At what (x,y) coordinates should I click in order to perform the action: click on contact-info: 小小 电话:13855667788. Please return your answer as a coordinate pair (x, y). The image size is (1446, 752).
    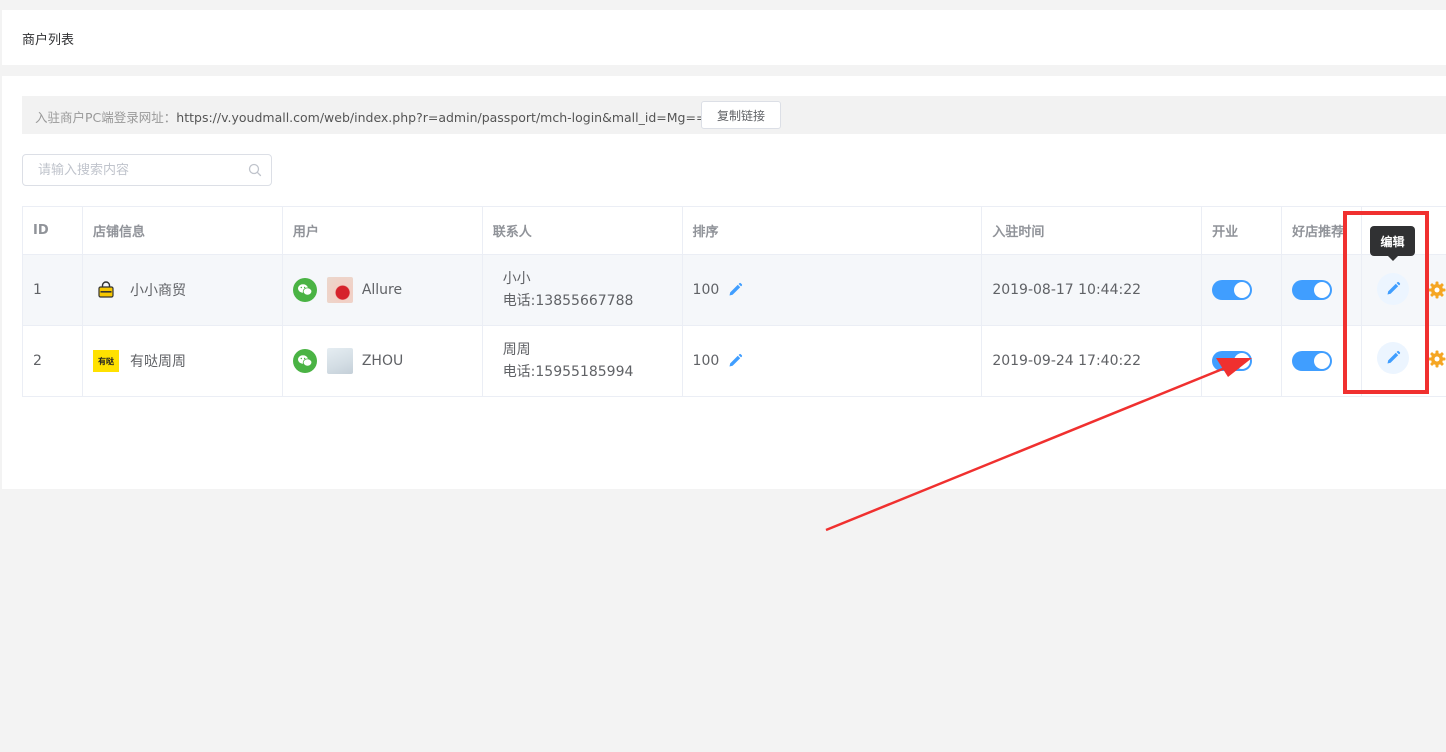
    Looking at the image, I should click on (563, 290).